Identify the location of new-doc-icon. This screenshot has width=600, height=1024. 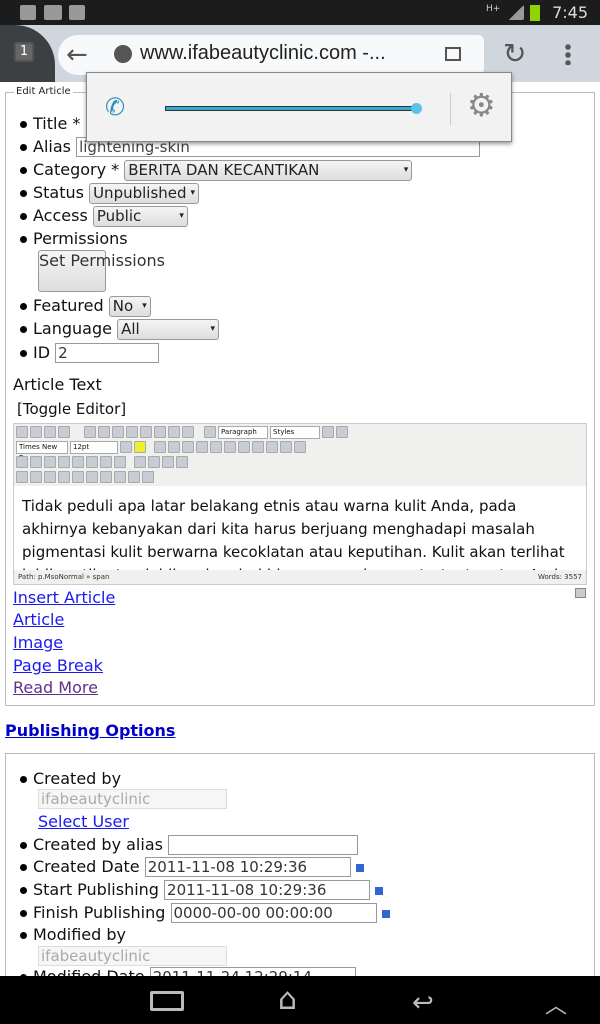
(36, 432).